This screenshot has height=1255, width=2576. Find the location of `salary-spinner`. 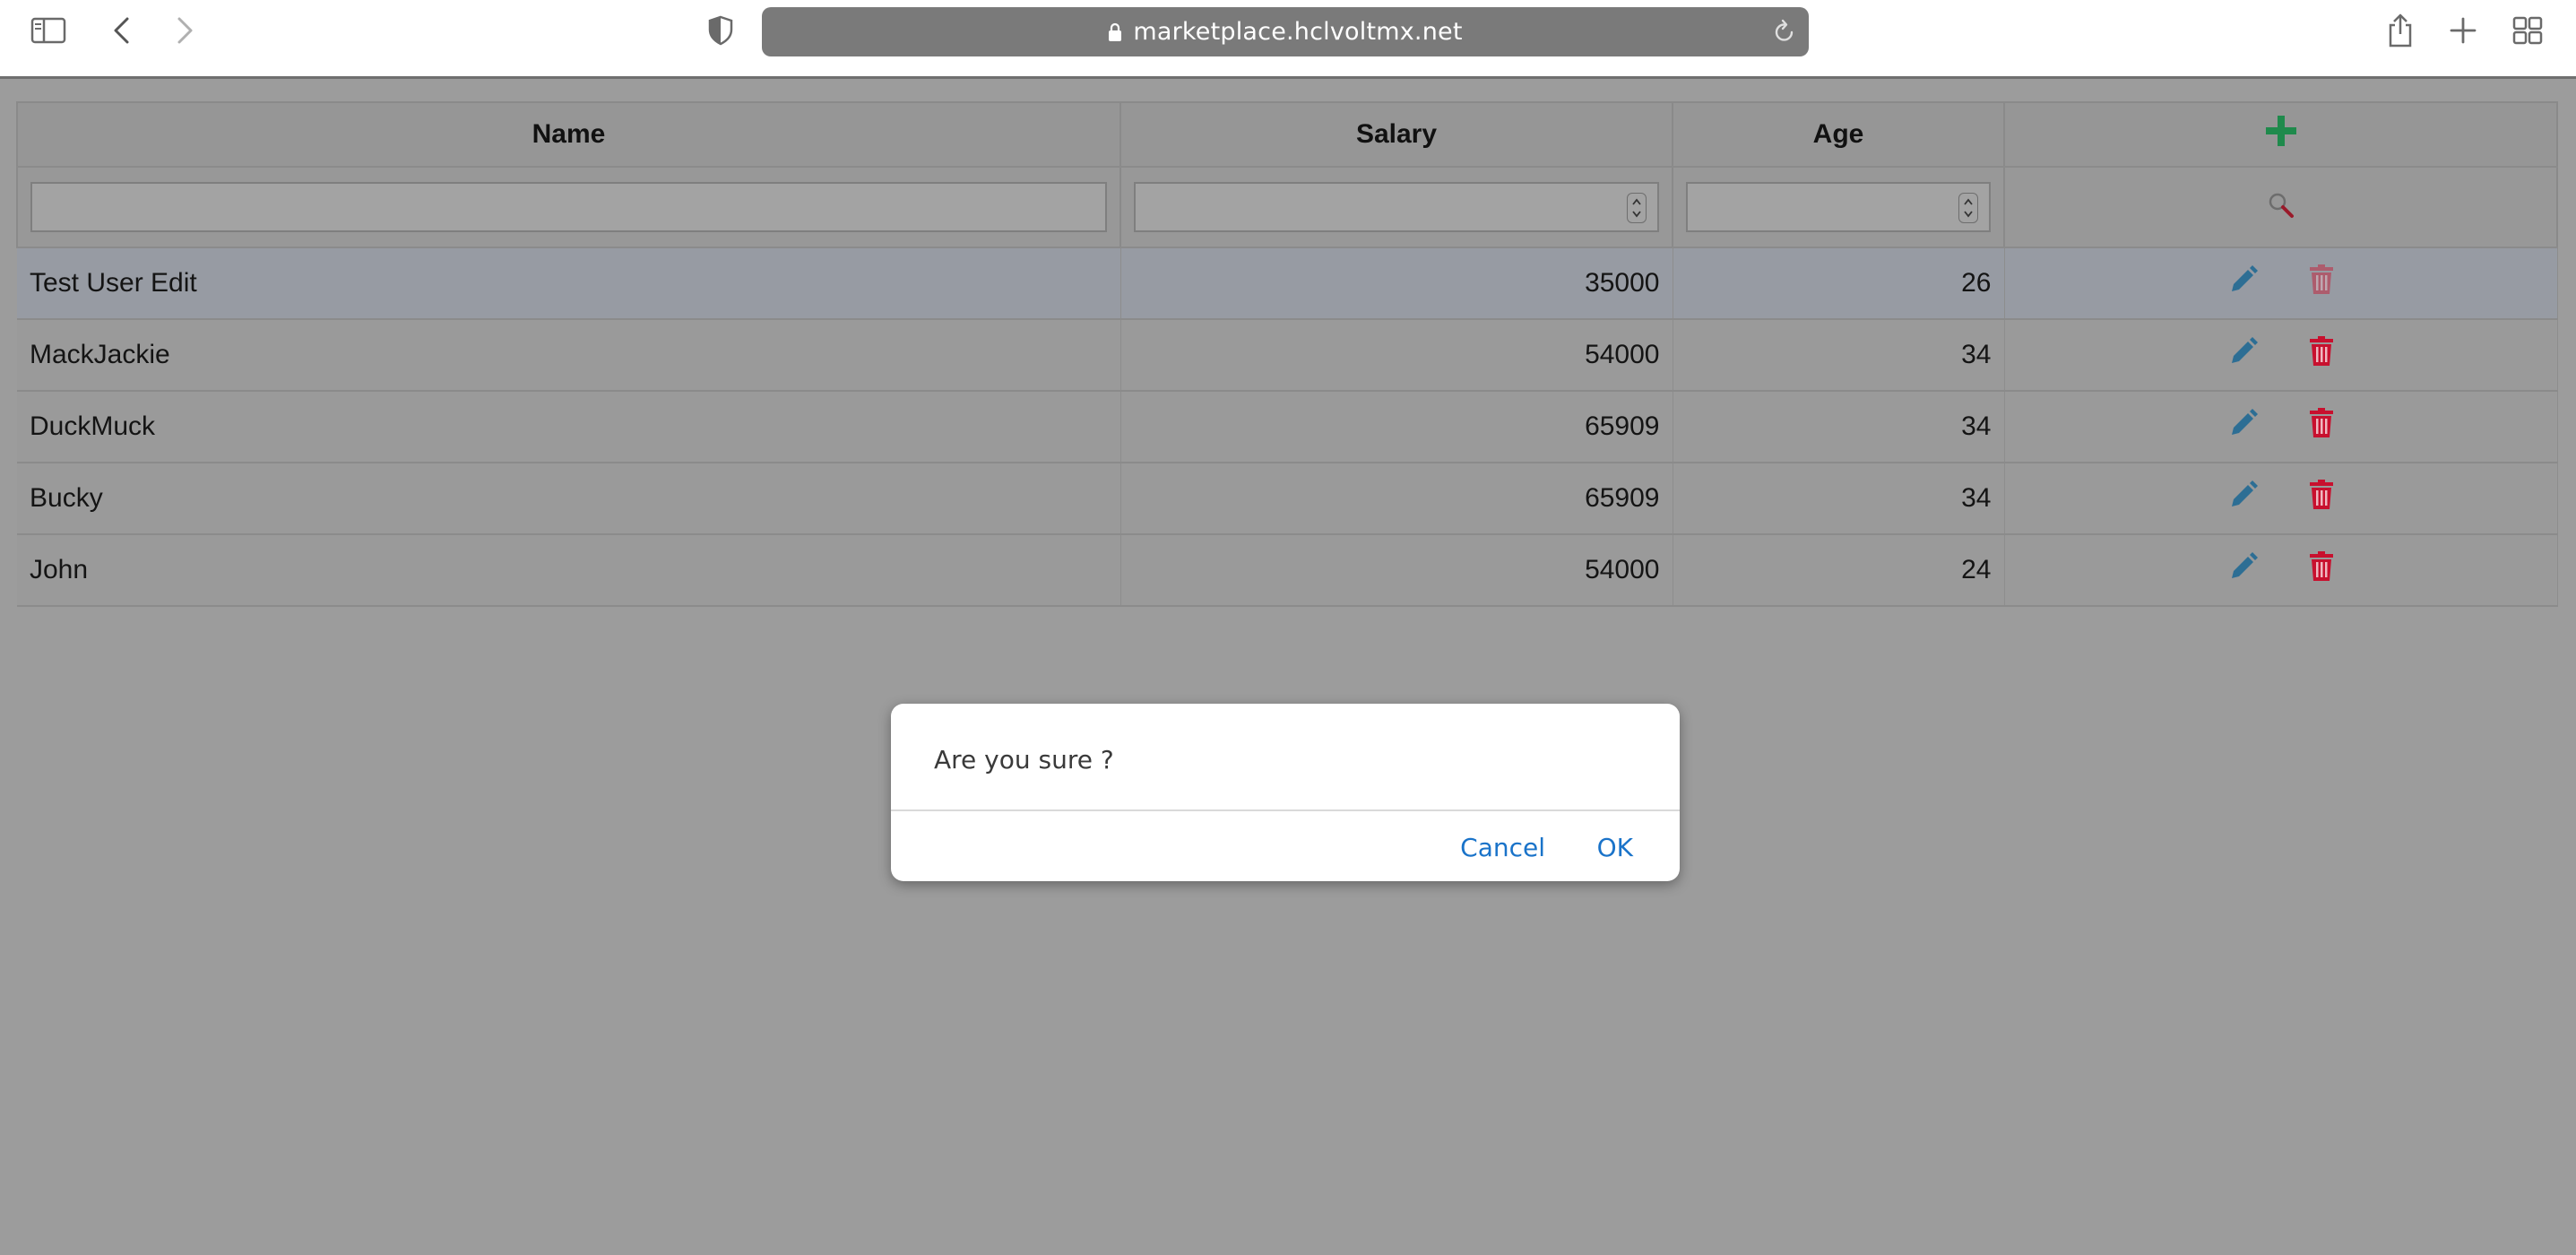

salary-spinner is located at coordinates (1637, 208).